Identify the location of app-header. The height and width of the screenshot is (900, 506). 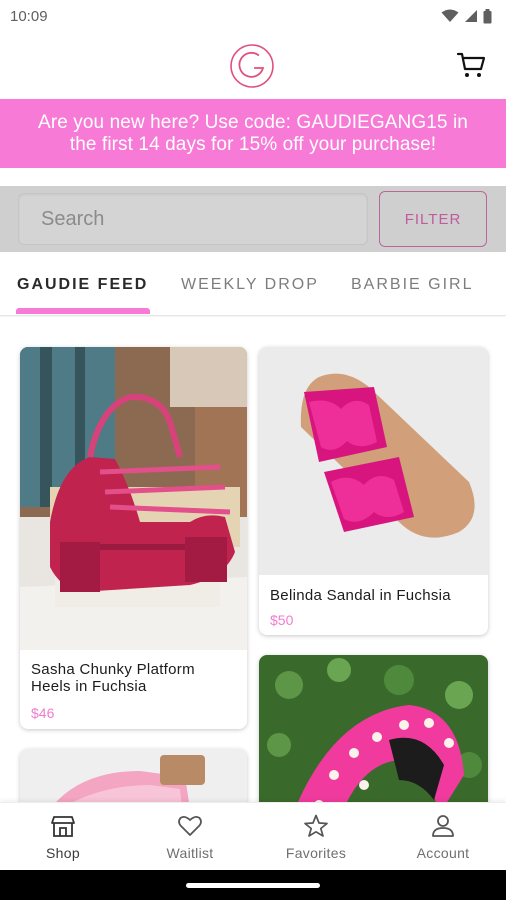
(253, 65).